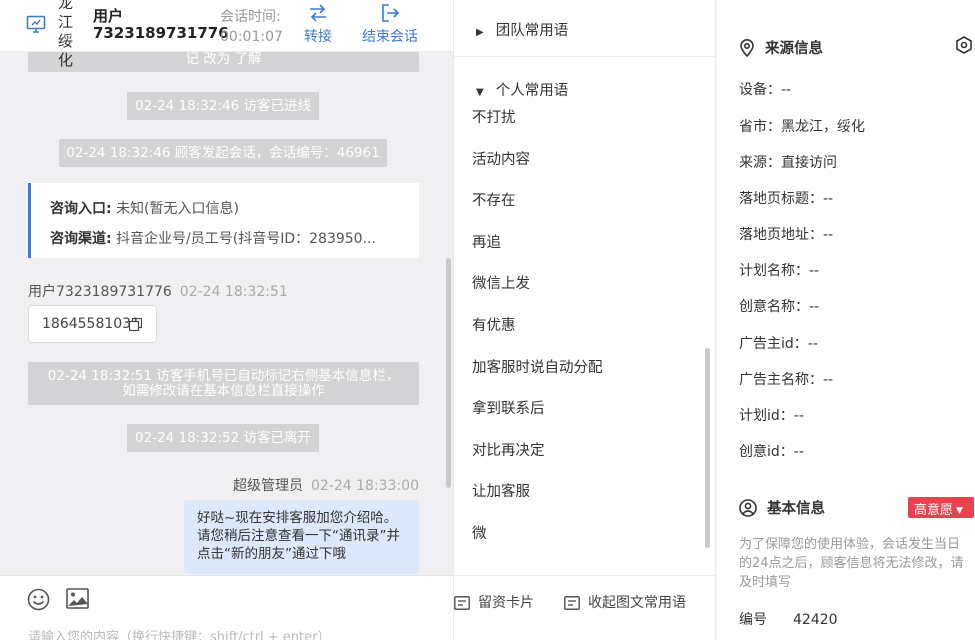 The width and height of the screenshot is (975, 640). What do you see at coordinates (108, 16) in the screenshot?
I see `user-label: 用户` at bounding box center [108, 16].